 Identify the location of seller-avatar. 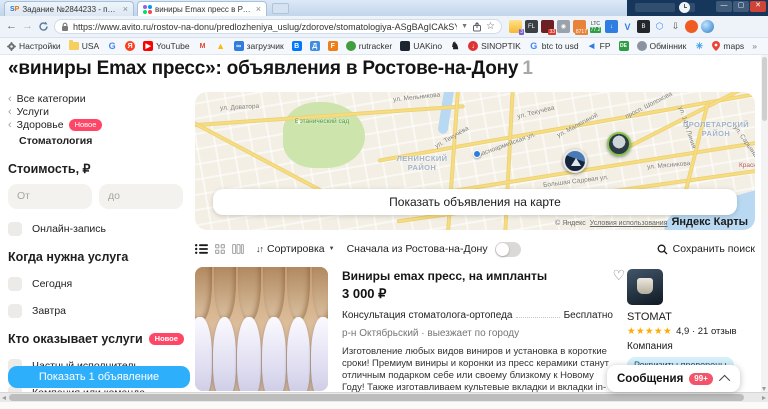
(645, 287).